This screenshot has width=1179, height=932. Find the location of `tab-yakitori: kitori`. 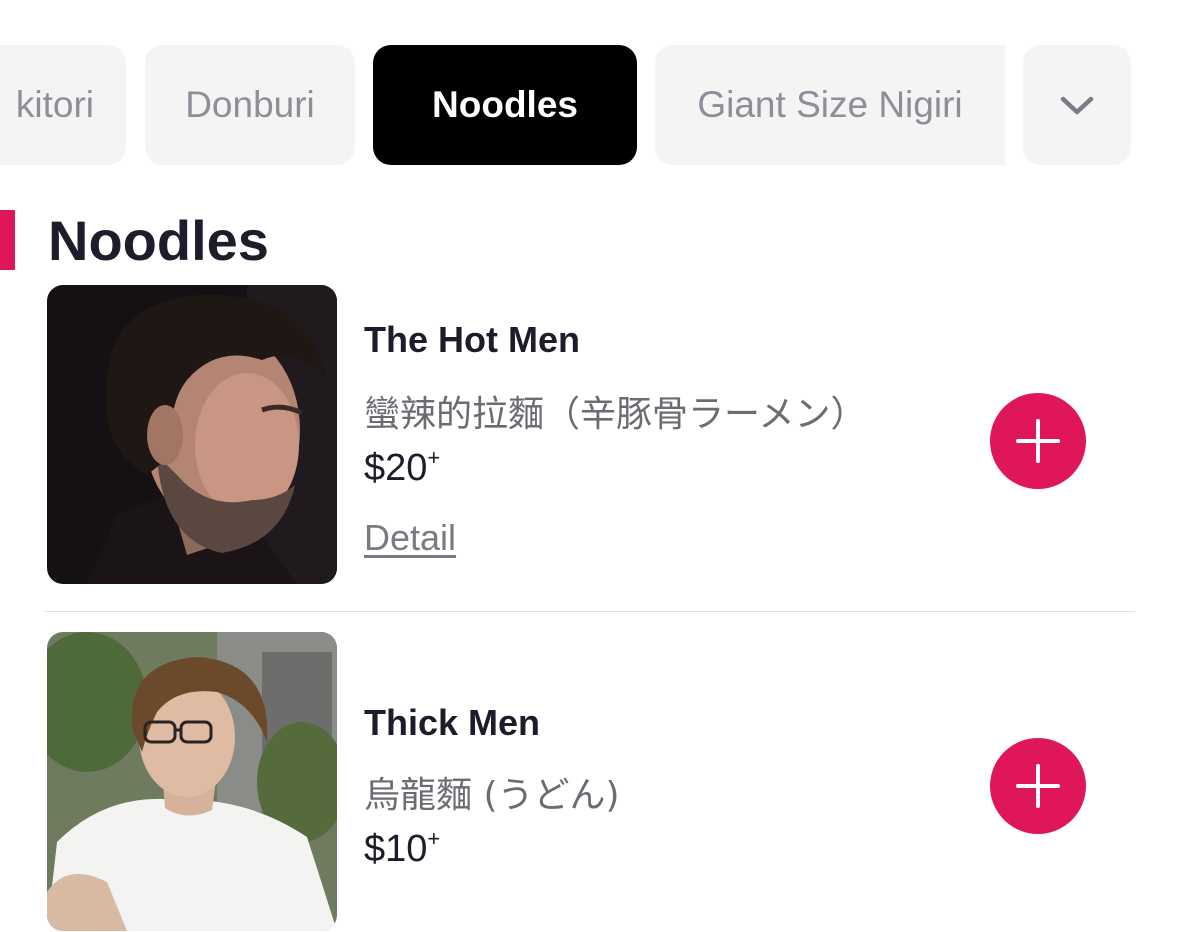

tab-yakitori: kitori is located at coordinates (63, 105).